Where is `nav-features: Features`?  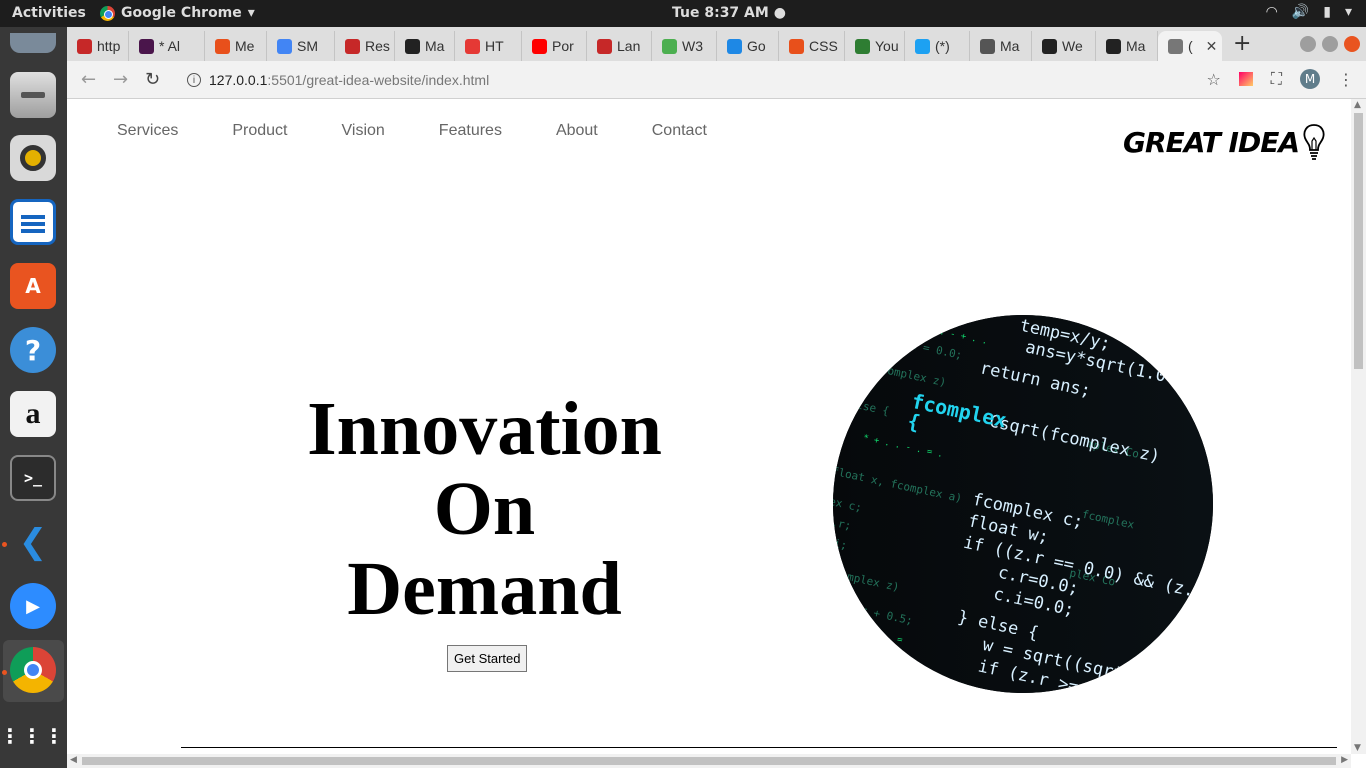
nav-features: Features is located at coordinates (470, 131).